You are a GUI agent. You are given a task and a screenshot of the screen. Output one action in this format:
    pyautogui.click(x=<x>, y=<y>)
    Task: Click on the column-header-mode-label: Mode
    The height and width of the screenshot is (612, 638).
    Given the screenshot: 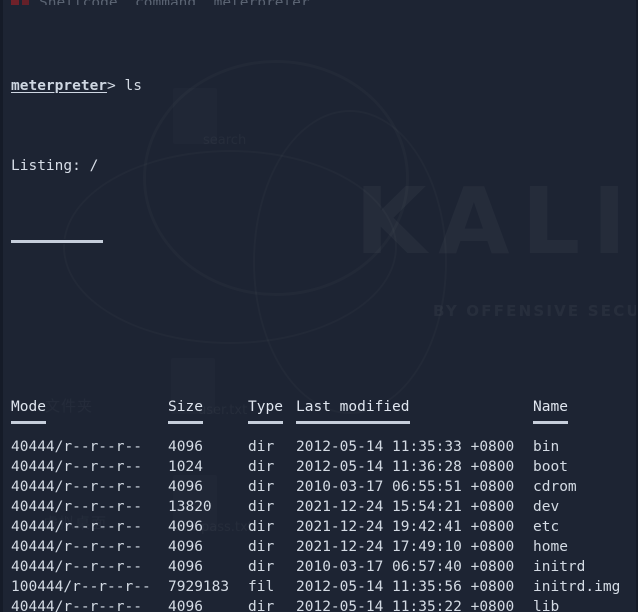 What is the action you would take?
    pyautogui.click(x=28, y=411)
    